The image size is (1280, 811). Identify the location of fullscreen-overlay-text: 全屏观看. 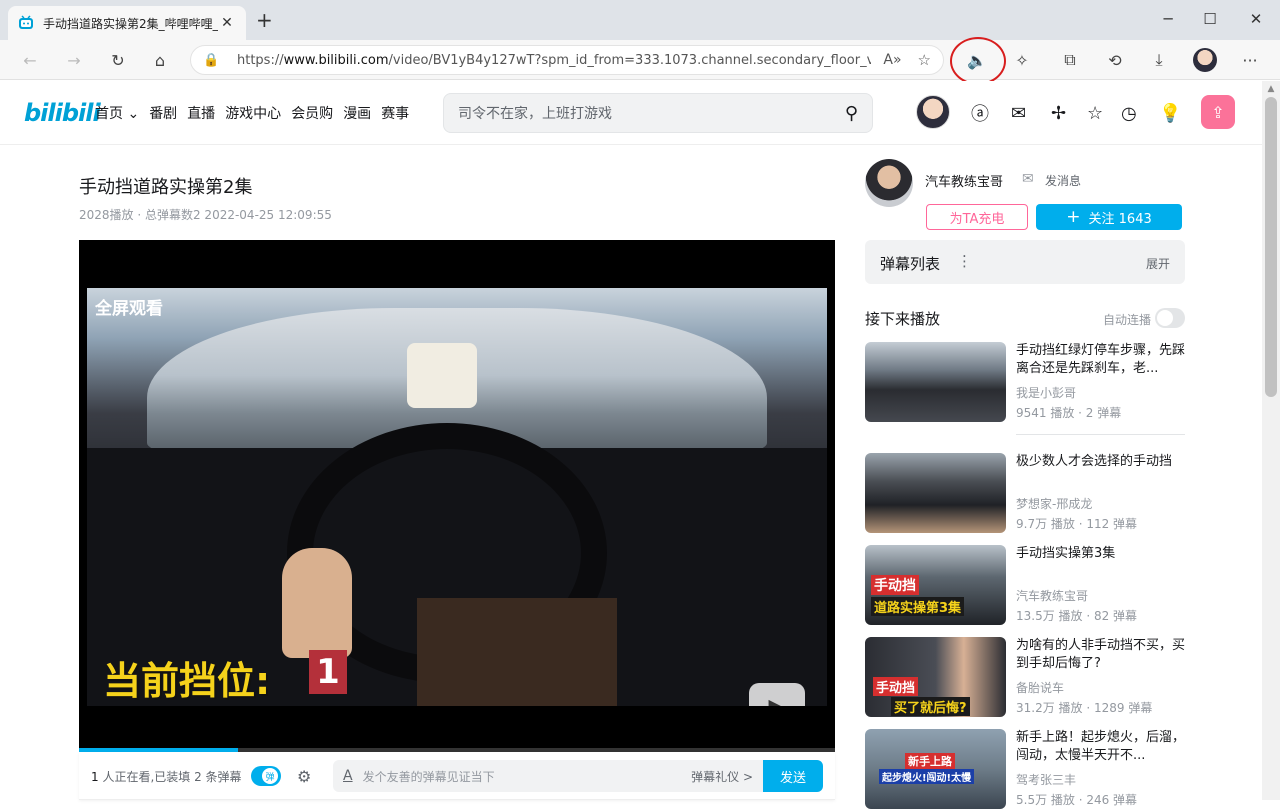
(129, 306).